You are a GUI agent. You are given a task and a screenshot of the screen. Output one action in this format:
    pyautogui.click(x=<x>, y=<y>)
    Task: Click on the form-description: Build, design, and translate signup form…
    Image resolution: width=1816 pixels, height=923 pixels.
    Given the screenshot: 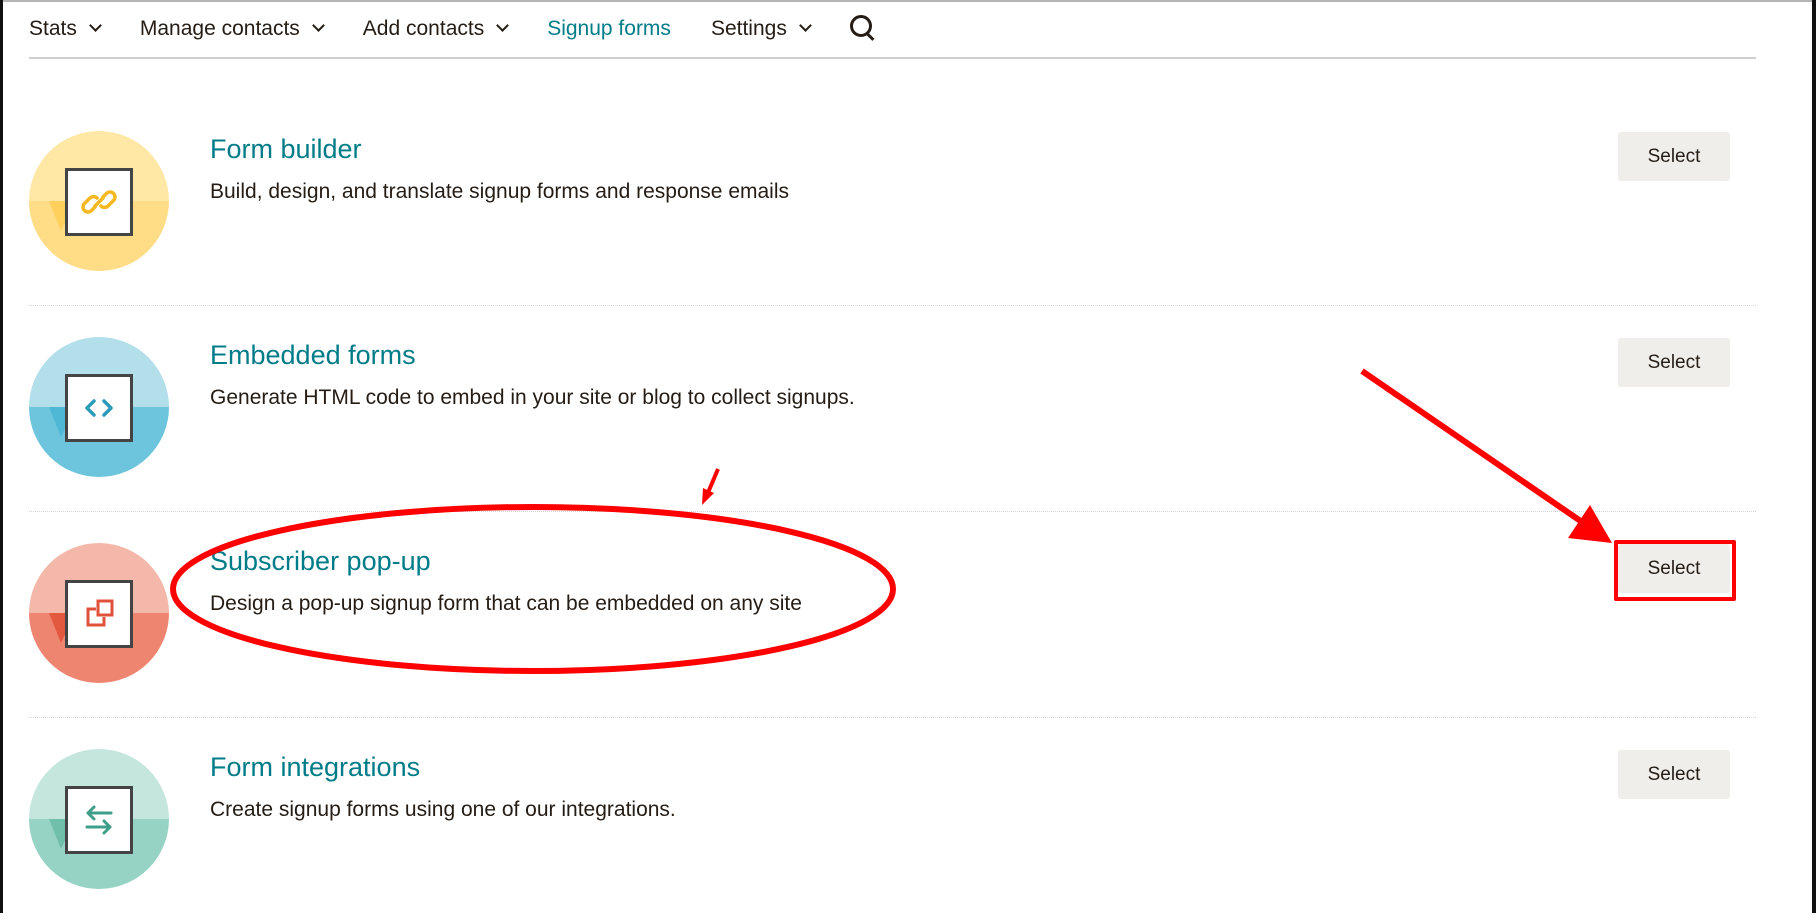 What is the action you would take?
    pyautogui.click(x=499, y=191)
    